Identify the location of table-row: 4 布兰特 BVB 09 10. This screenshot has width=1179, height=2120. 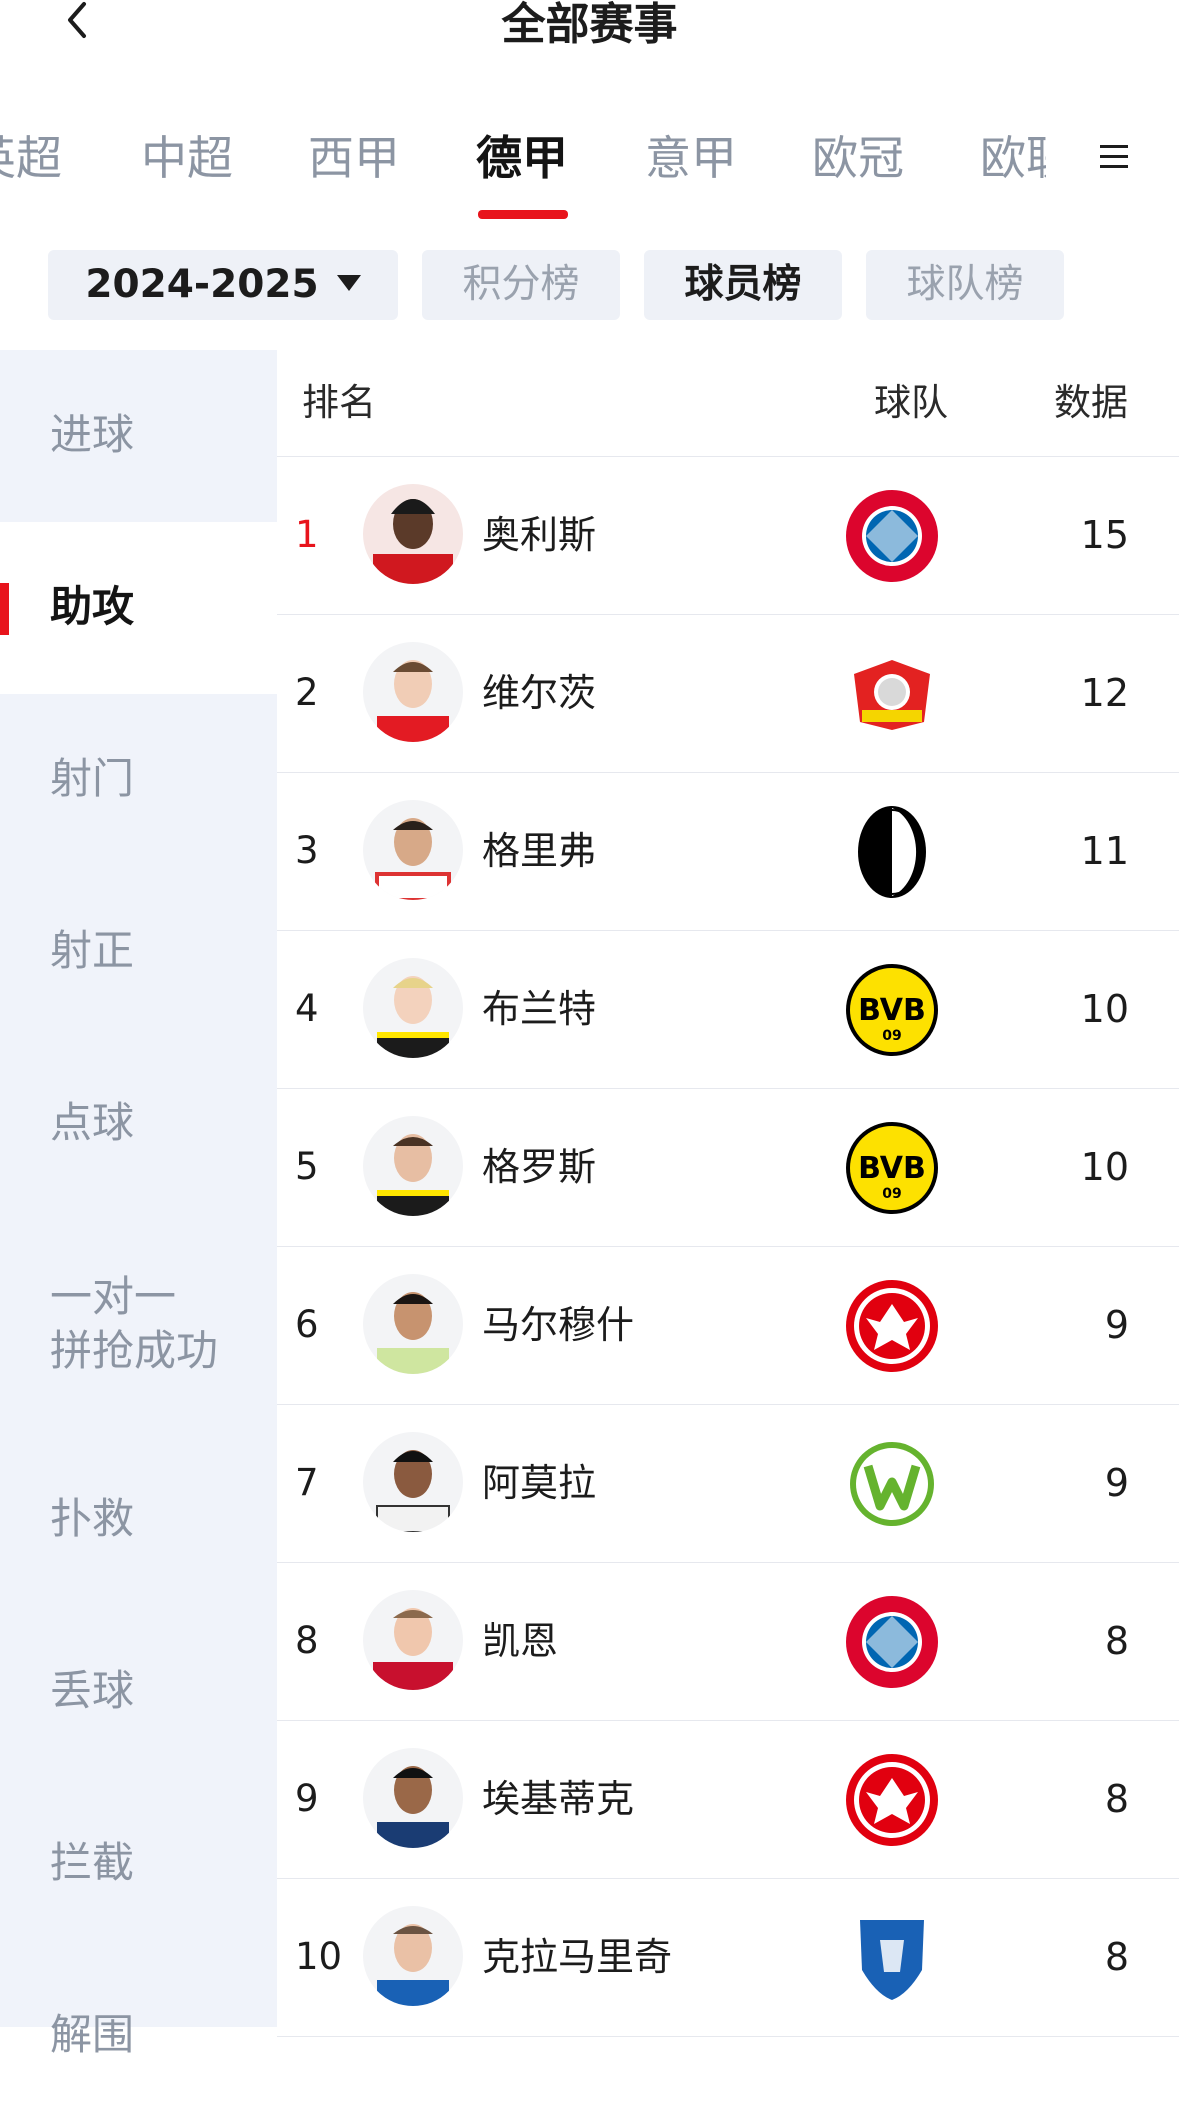
(728, 1009).